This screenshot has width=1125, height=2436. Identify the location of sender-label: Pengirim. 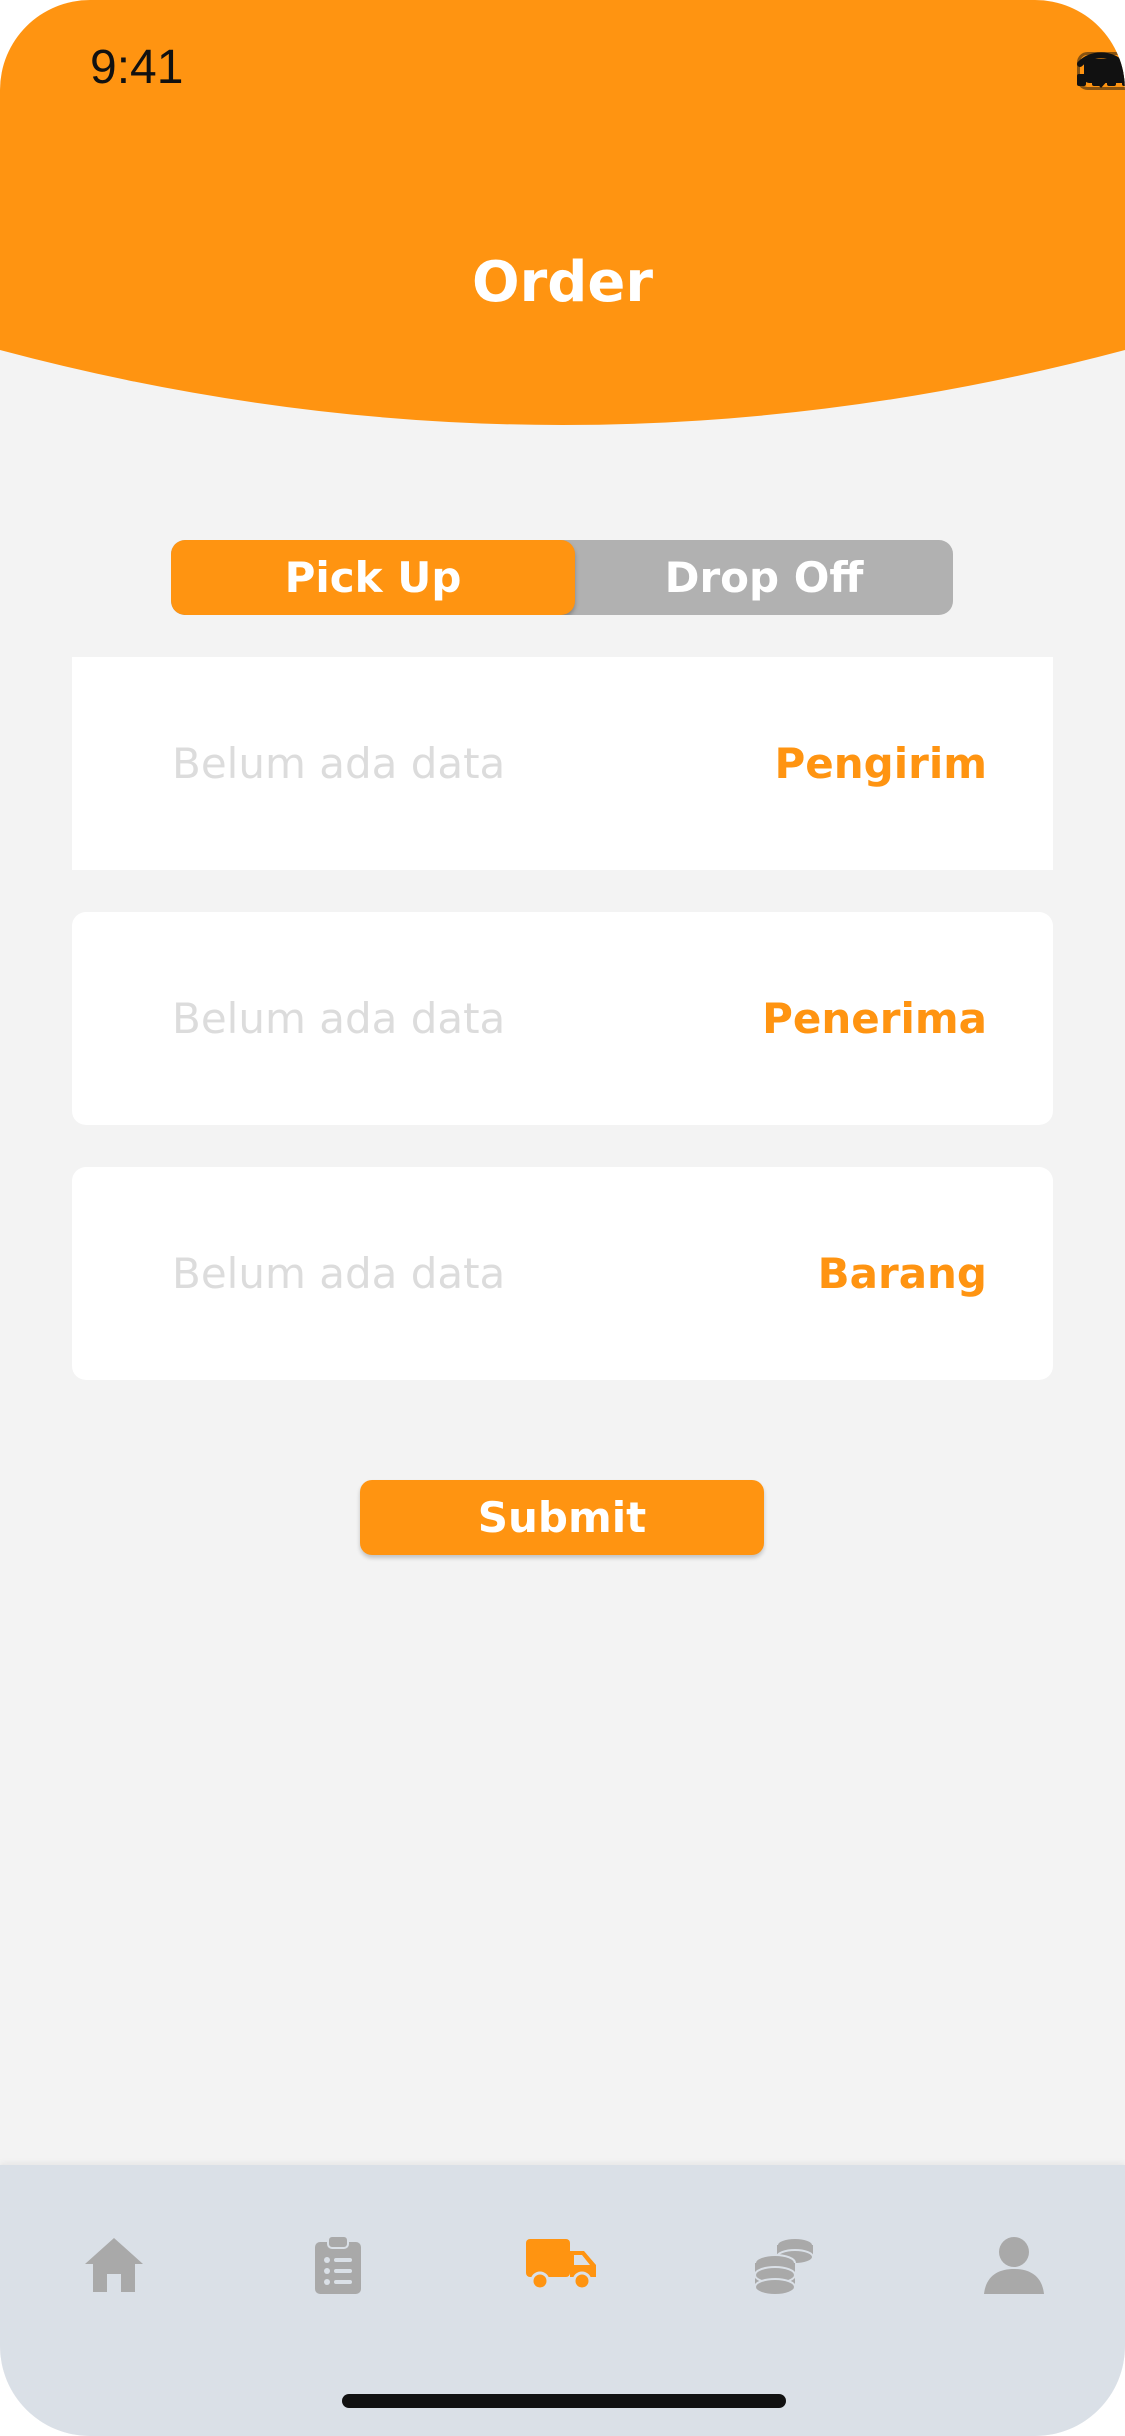
(880, 763).